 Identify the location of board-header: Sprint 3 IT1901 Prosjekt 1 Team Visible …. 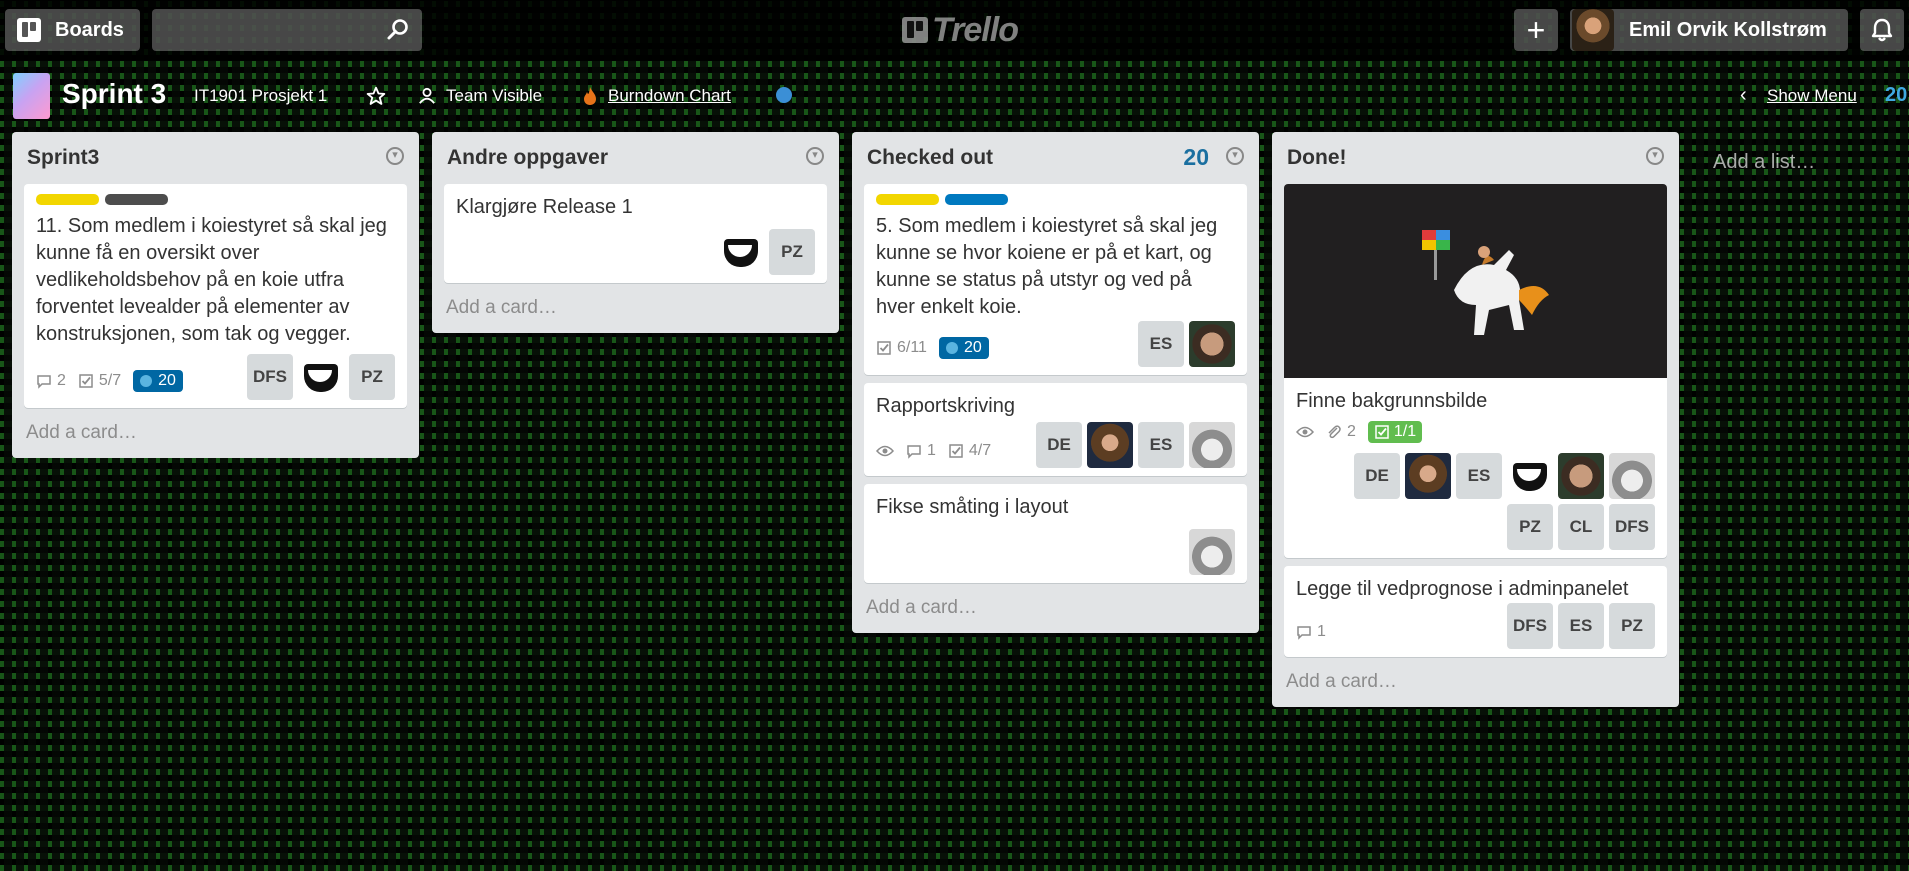
(954, 96).